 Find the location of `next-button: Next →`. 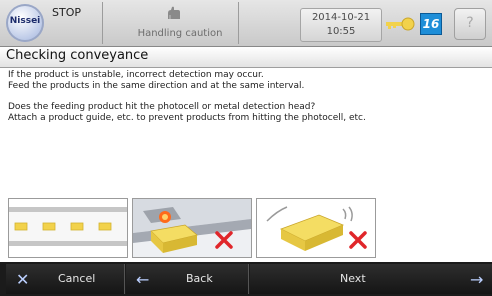

next-button: Next → is located at coordinates (371, 279).